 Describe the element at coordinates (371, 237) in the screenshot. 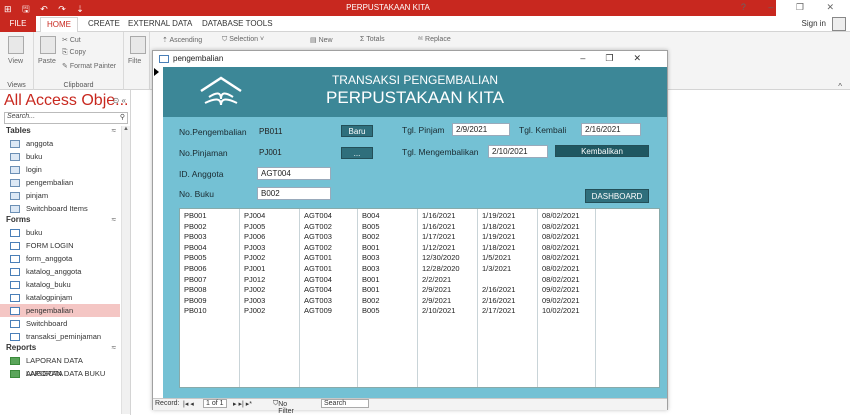

I see `list-cell: B002` at that location.